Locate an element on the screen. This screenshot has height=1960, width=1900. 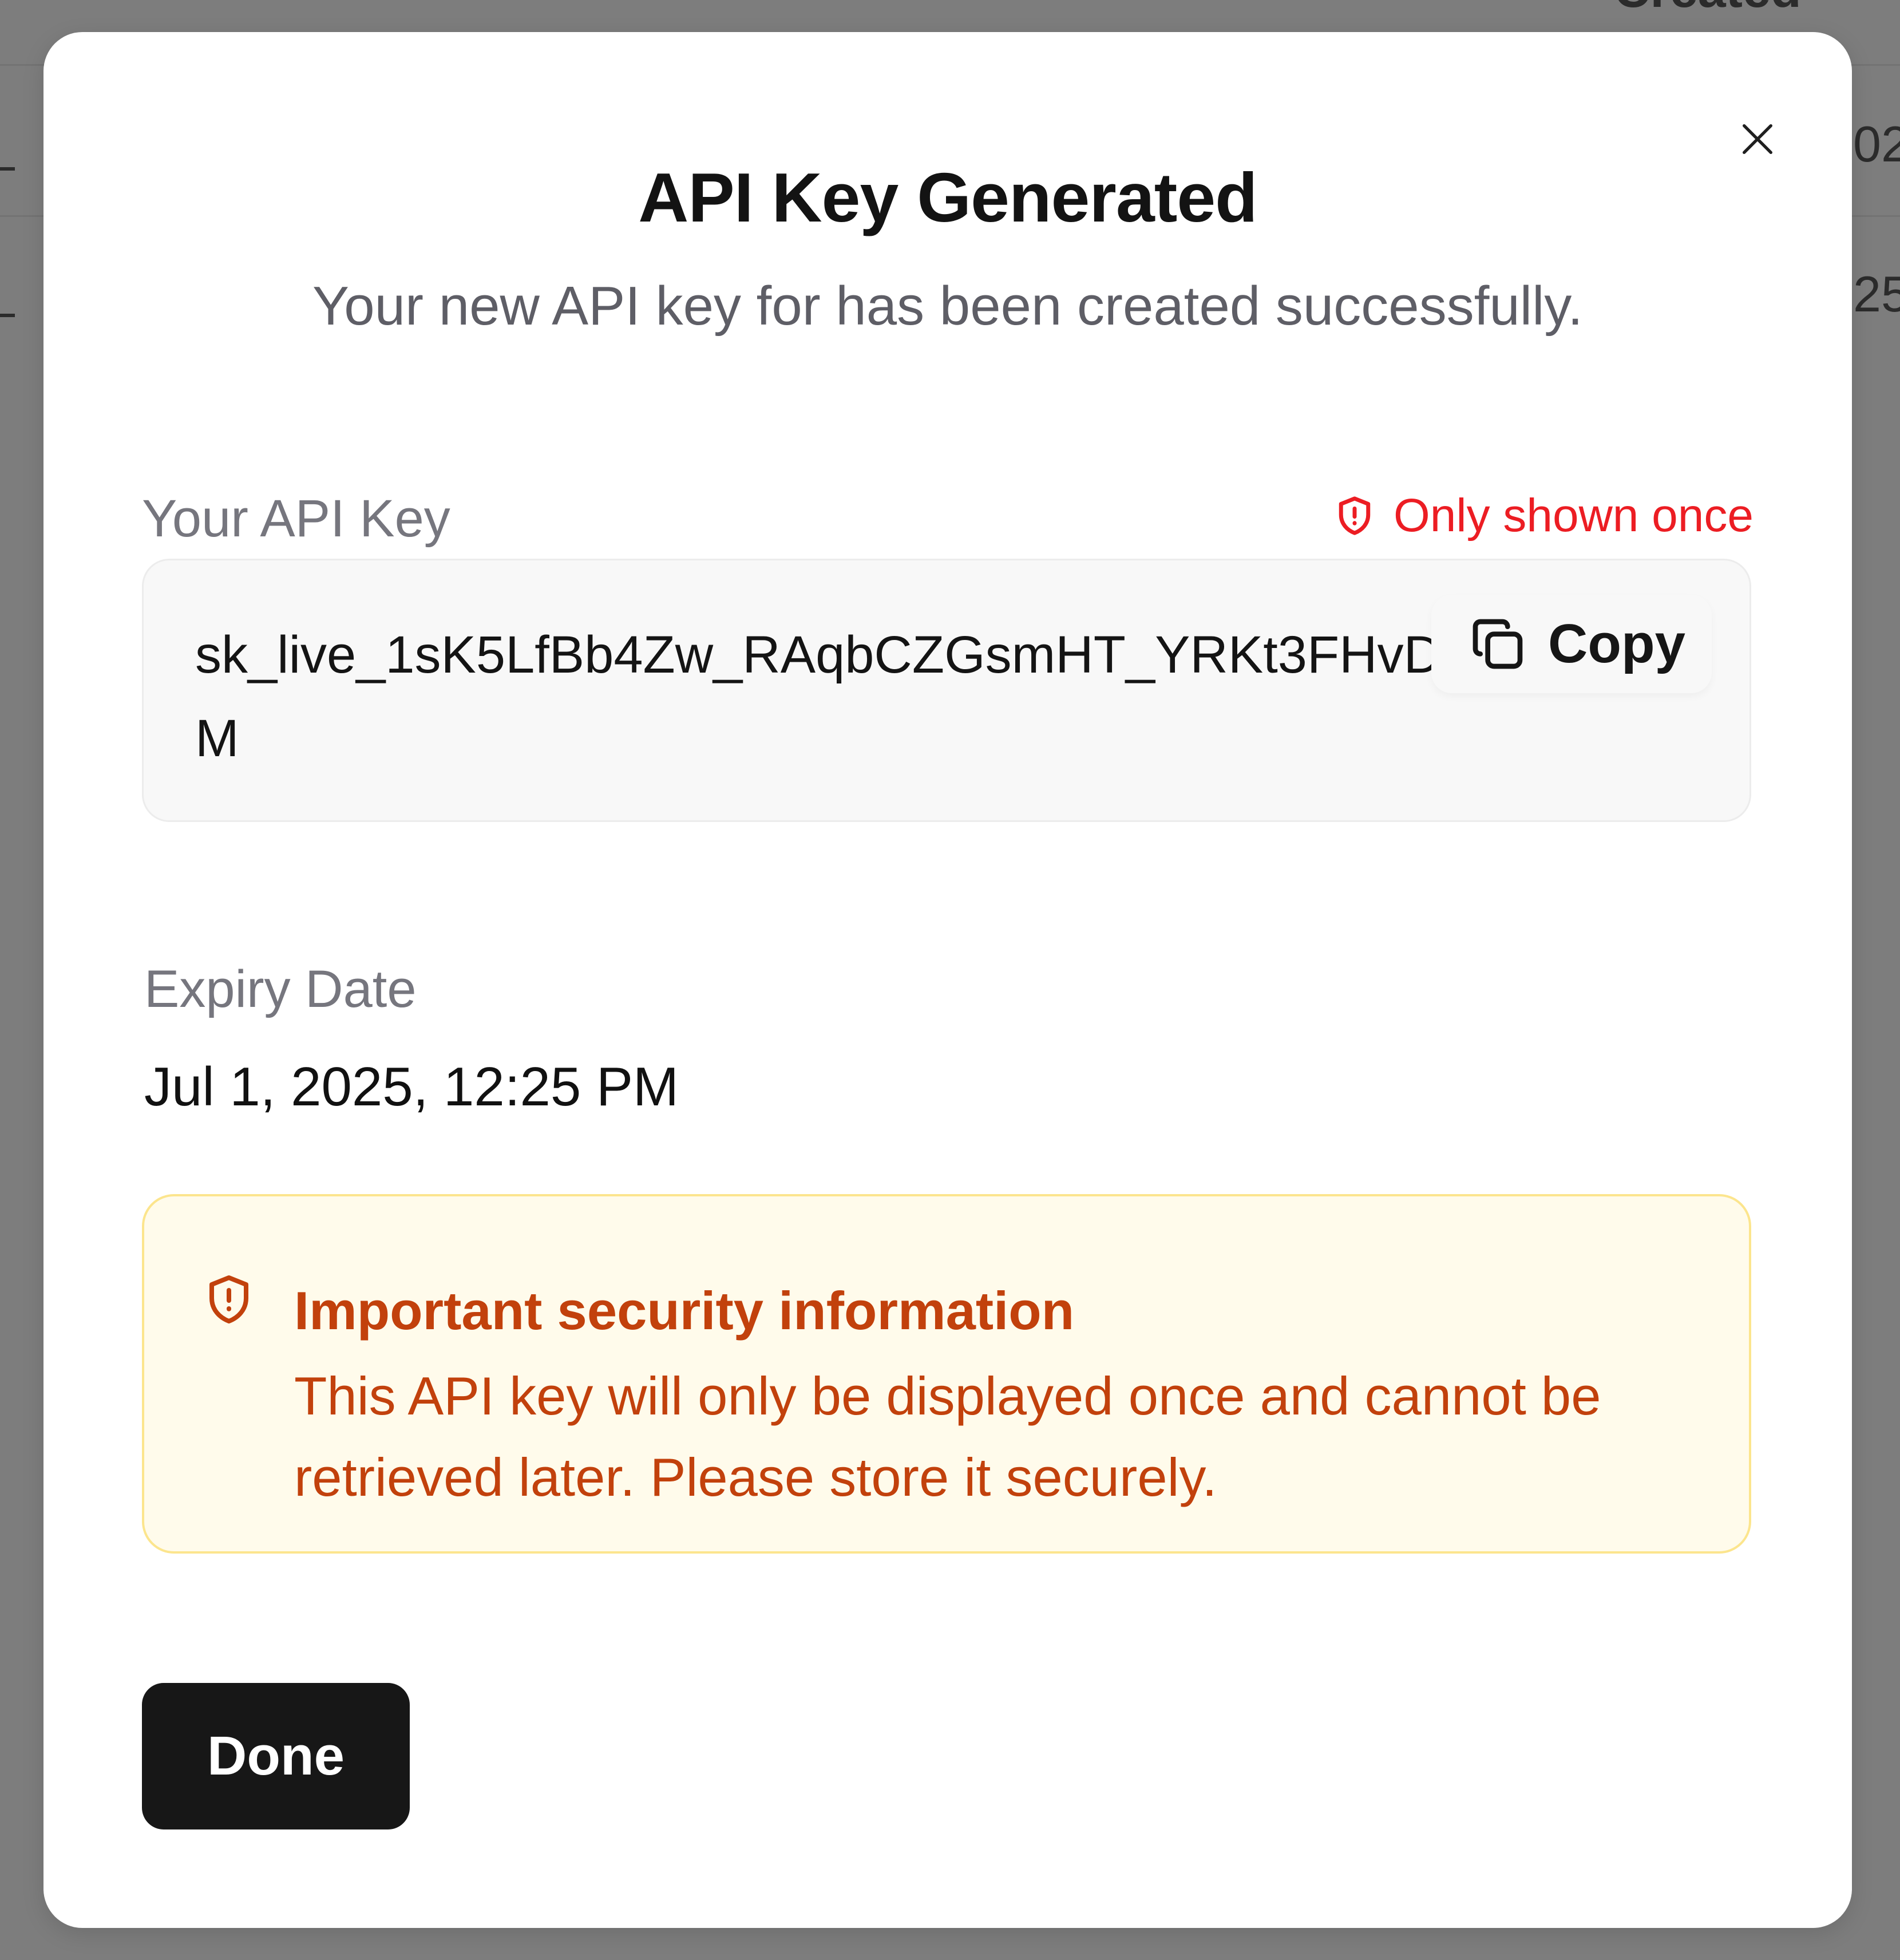
security-alert-title: Important security information is located at coordinates (684, 1311).